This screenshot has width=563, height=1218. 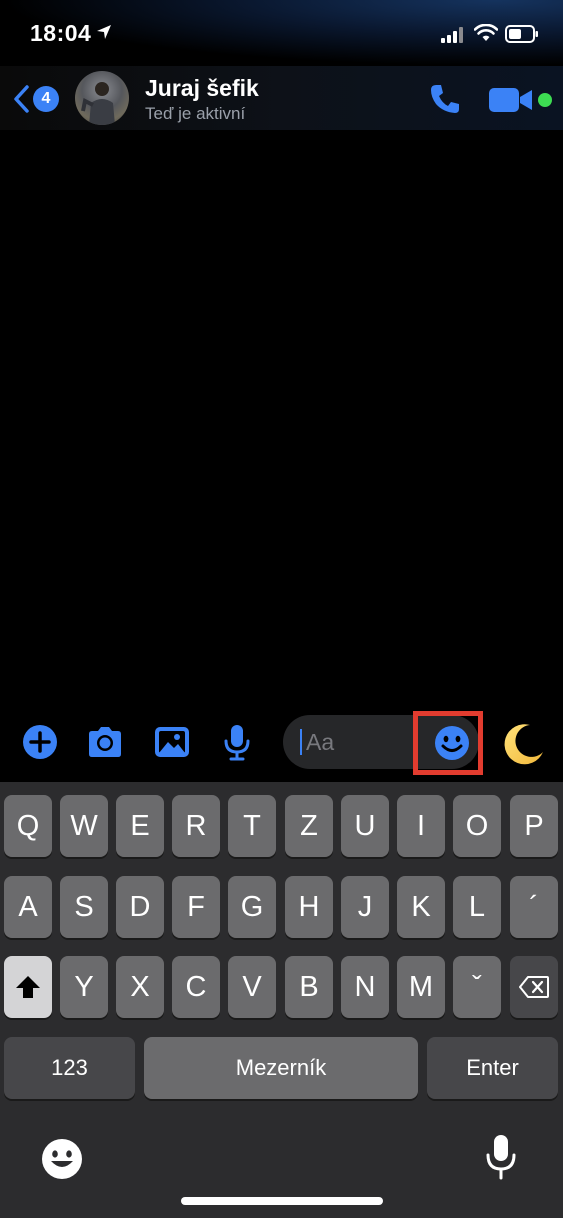 I want to click on unread-count-badge: 4, so click(x=46, y=99).